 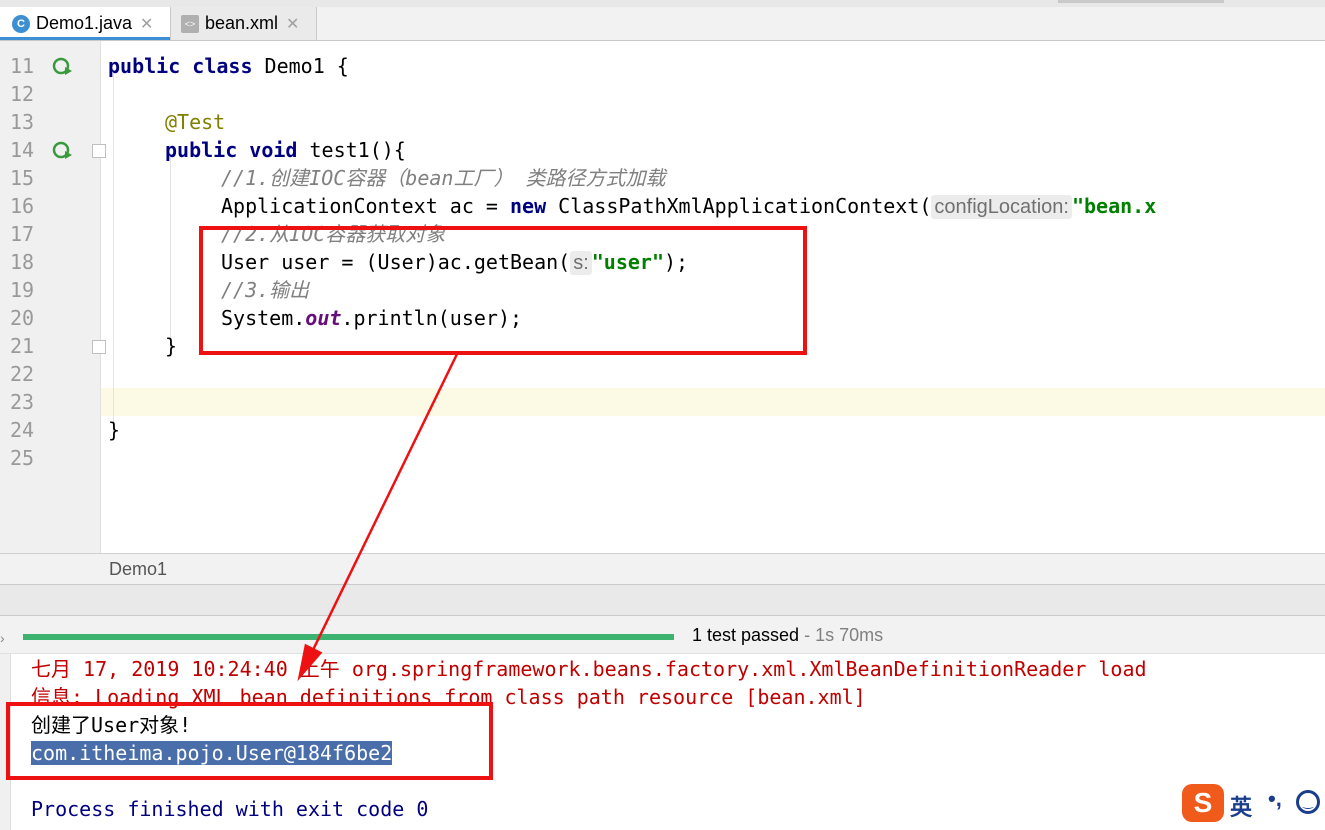 What do you see at coordinates (22, 346) in the screenshot?
I see `line-number: 21` at bounding box center [22, 346].